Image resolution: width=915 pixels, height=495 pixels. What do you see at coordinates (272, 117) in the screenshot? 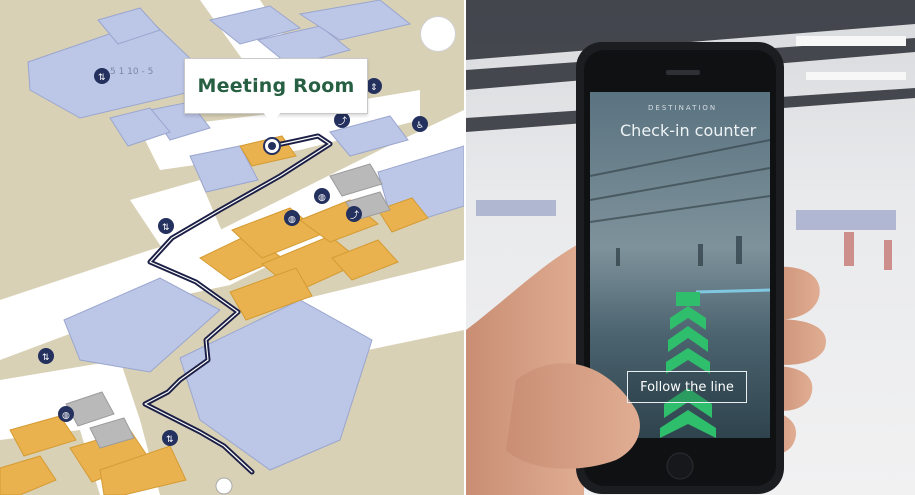
I see `callout-pointer` at bounding box center [272, 117].